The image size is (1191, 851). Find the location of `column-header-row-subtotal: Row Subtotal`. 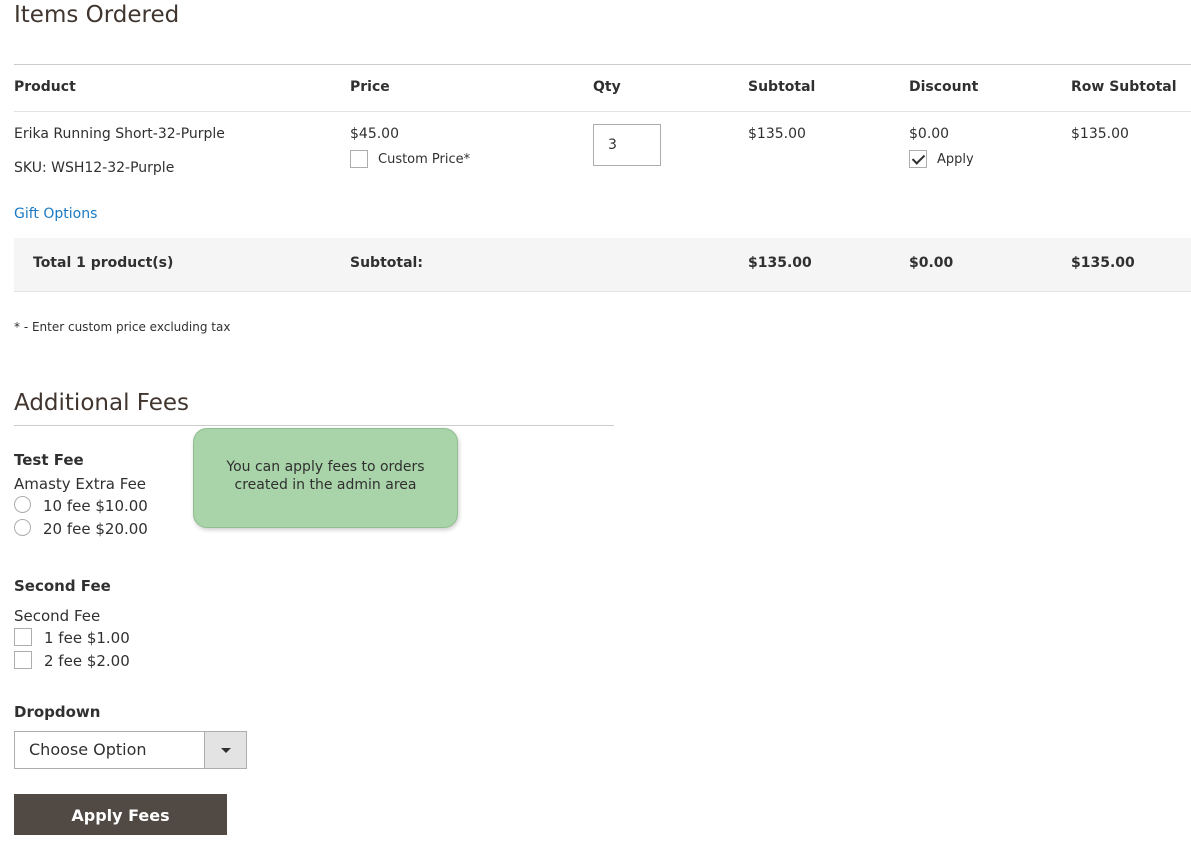

column-header-row-subtotal: Row Subtotal is located at coordinates (1124, 87).